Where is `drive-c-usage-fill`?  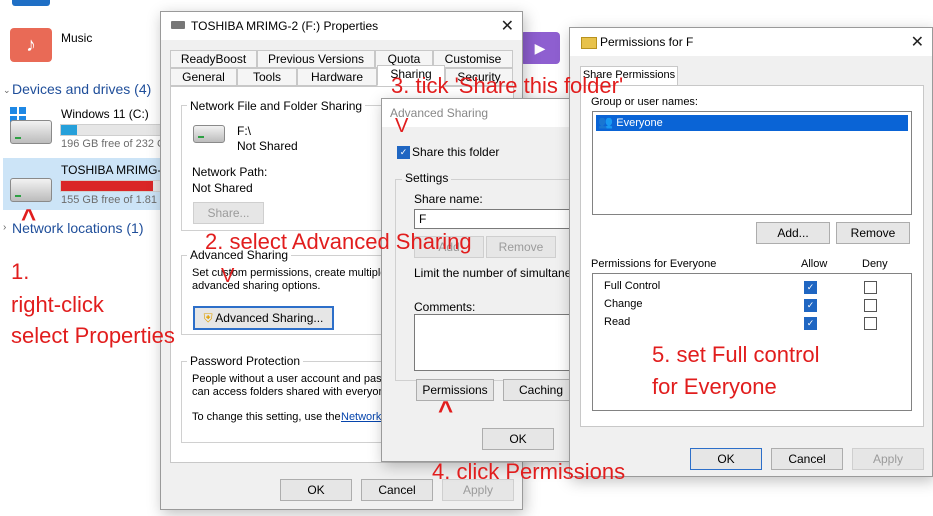
drive-c-usage-fill is located at coordinates (69, 130).